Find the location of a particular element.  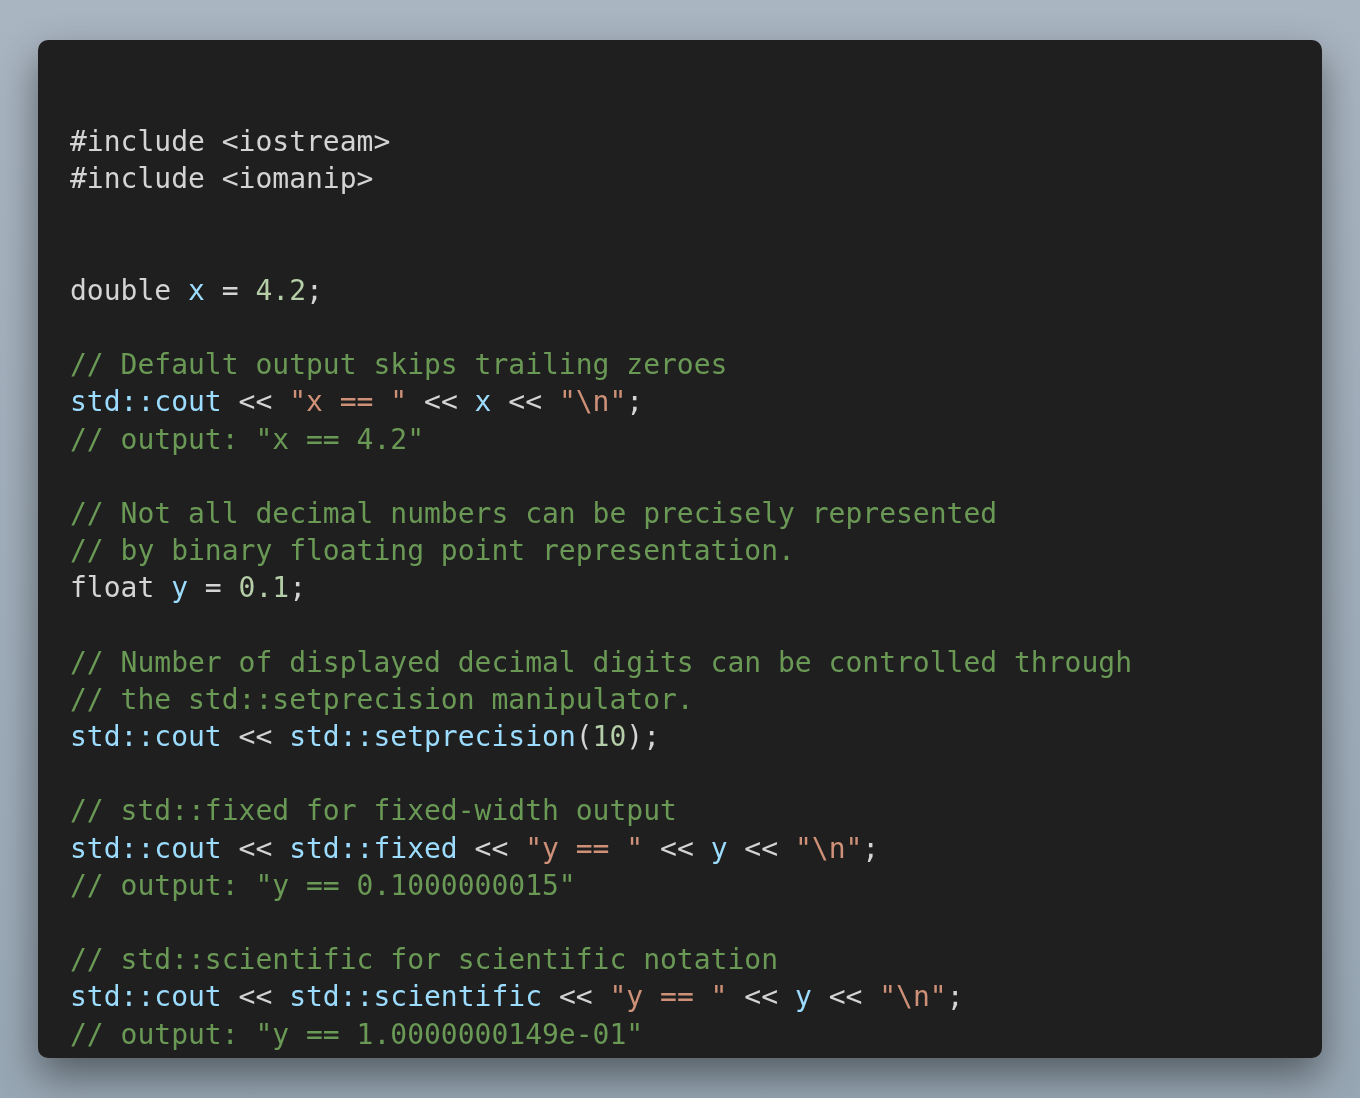

code-line: // std::fixed for fixed-width output is located at coordinates (373, 811).